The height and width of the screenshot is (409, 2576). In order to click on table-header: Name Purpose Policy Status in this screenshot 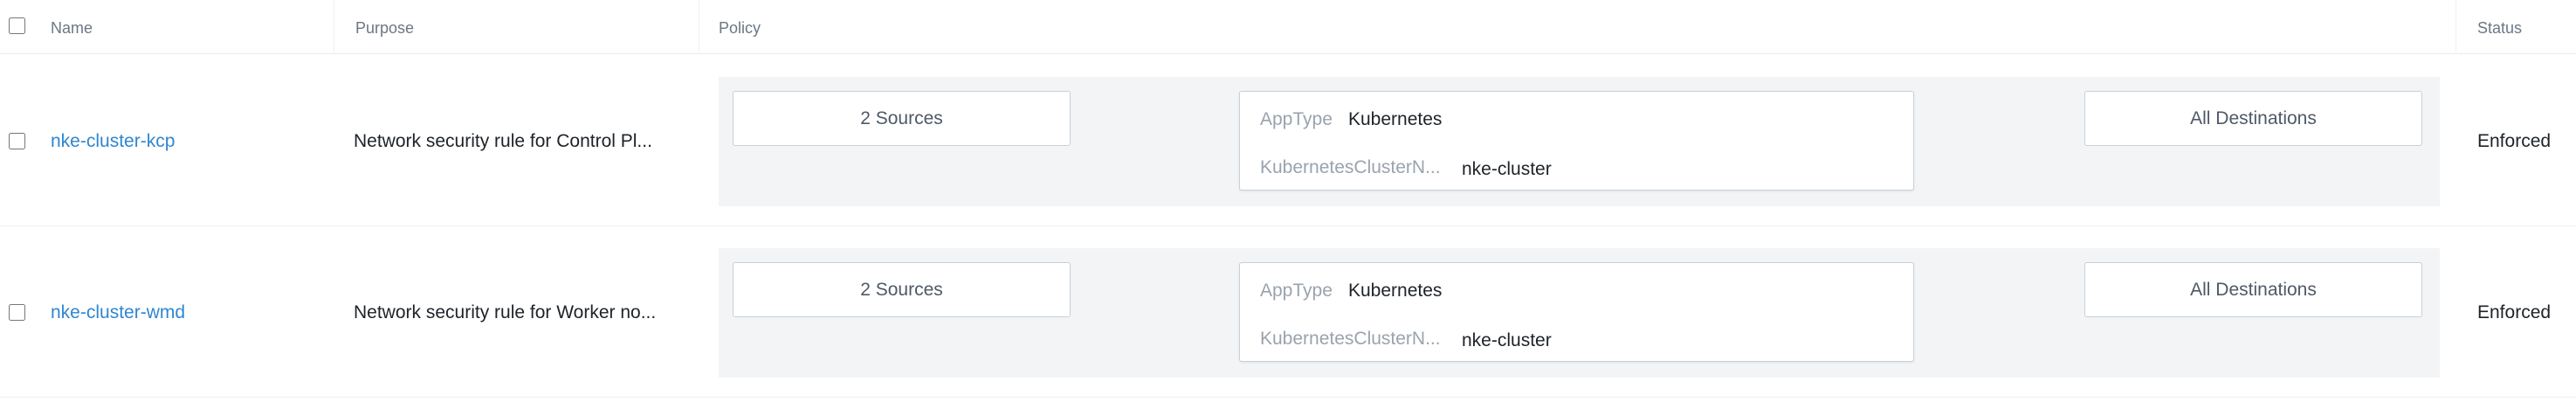, I will do `click(1288, 27)`.